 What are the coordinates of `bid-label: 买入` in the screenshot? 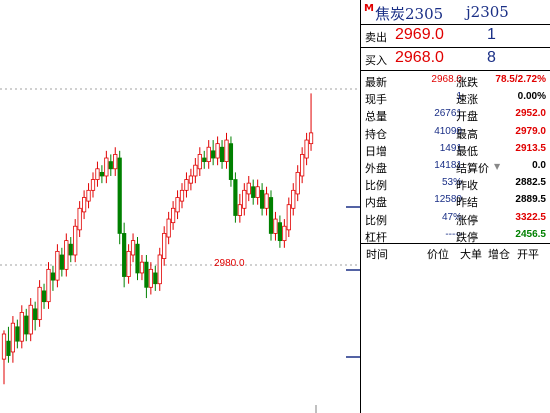 It's located at (376, 60).